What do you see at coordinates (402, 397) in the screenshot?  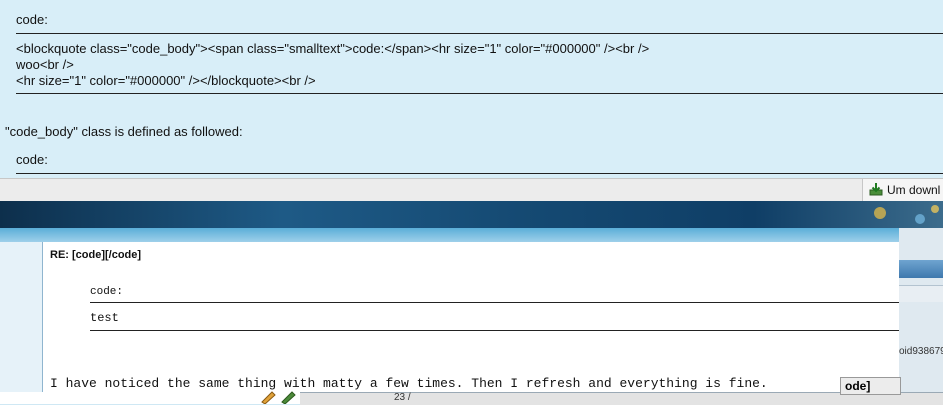 I see `page-number: 23 /` at bounding box center [402, 397].